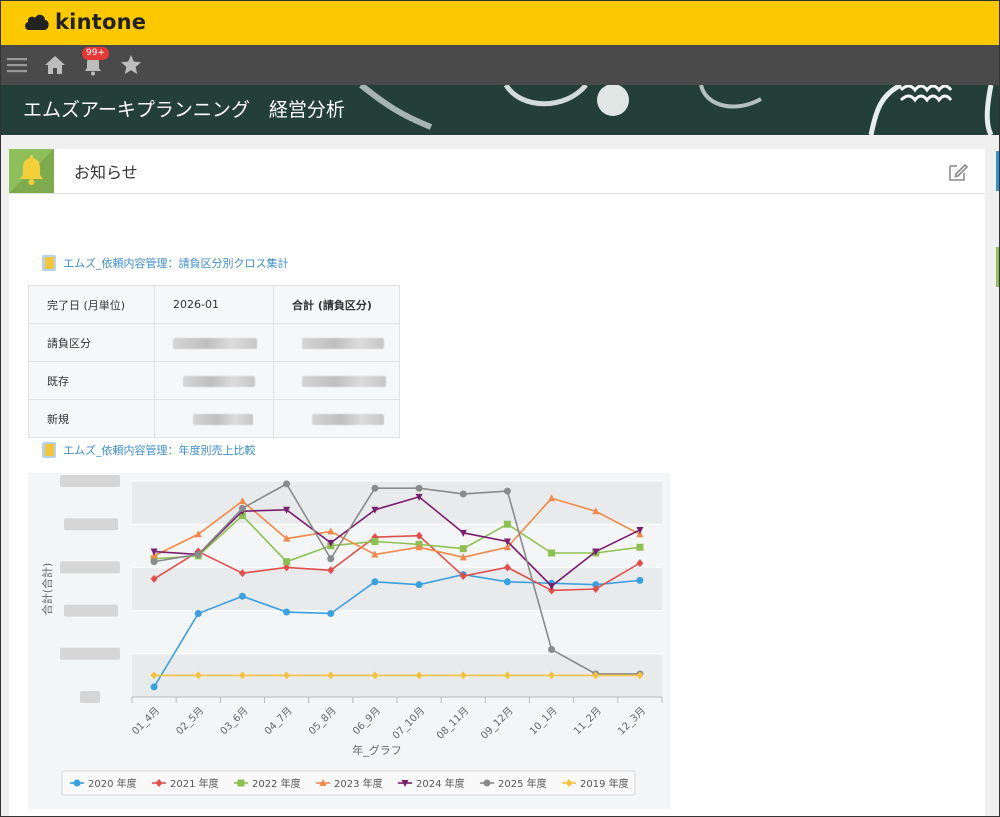  I want to click on x-tick-label: 06_9月, so click(366, 721).